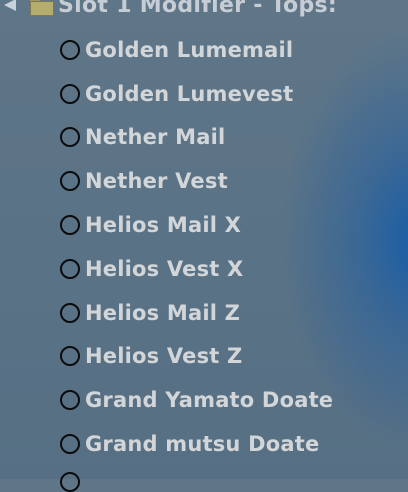  I want to click on option-grand-mutsu-doate: Grand mutsu Doate, so click(230, 444).